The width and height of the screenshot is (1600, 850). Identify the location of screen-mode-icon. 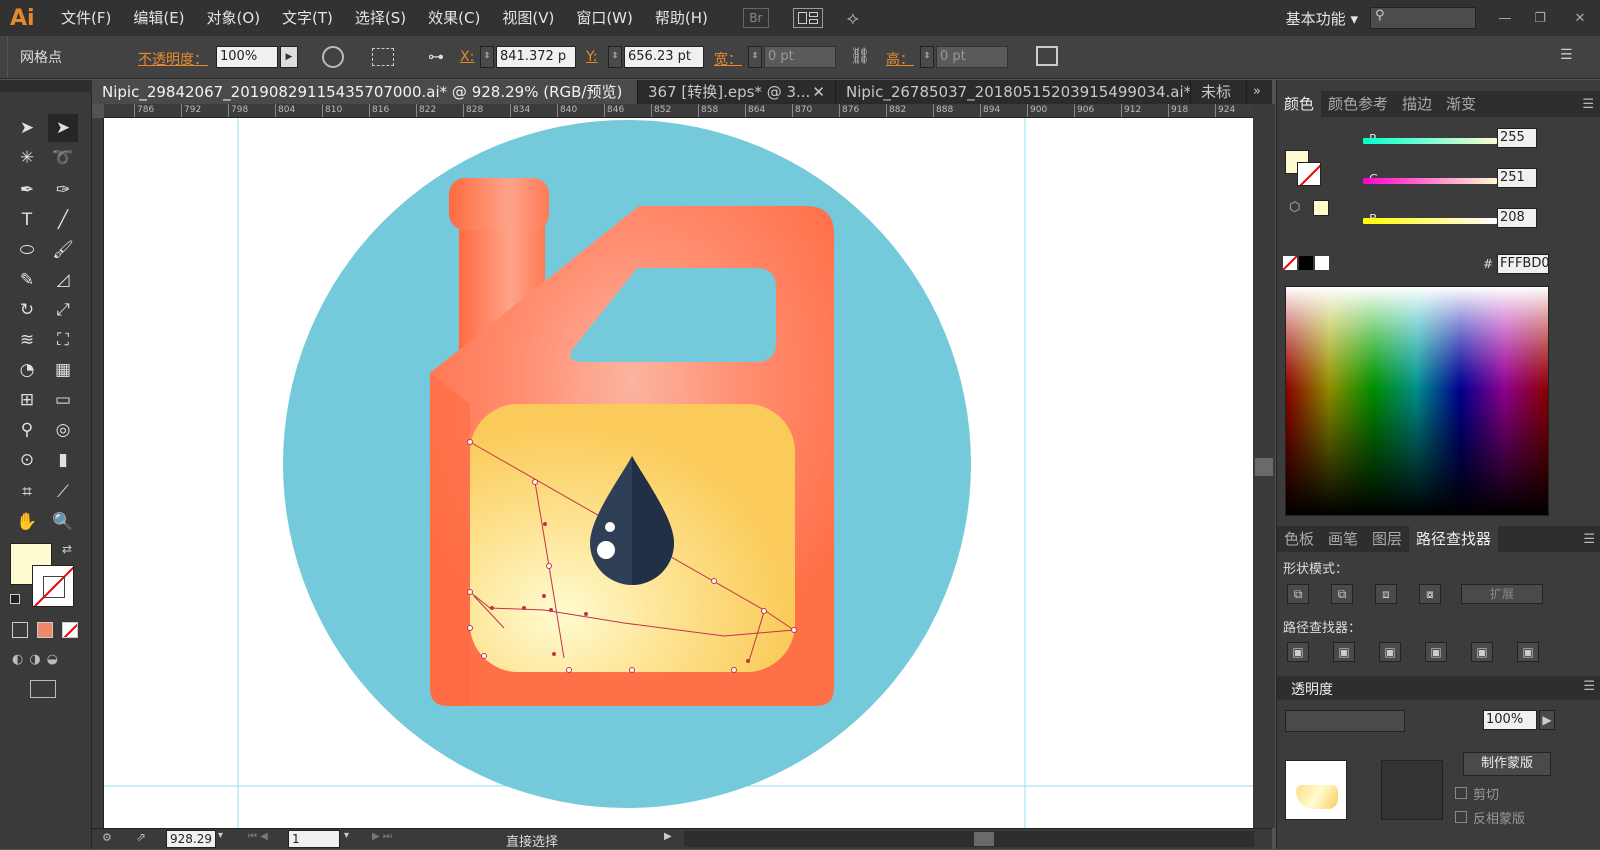
(43, 689).